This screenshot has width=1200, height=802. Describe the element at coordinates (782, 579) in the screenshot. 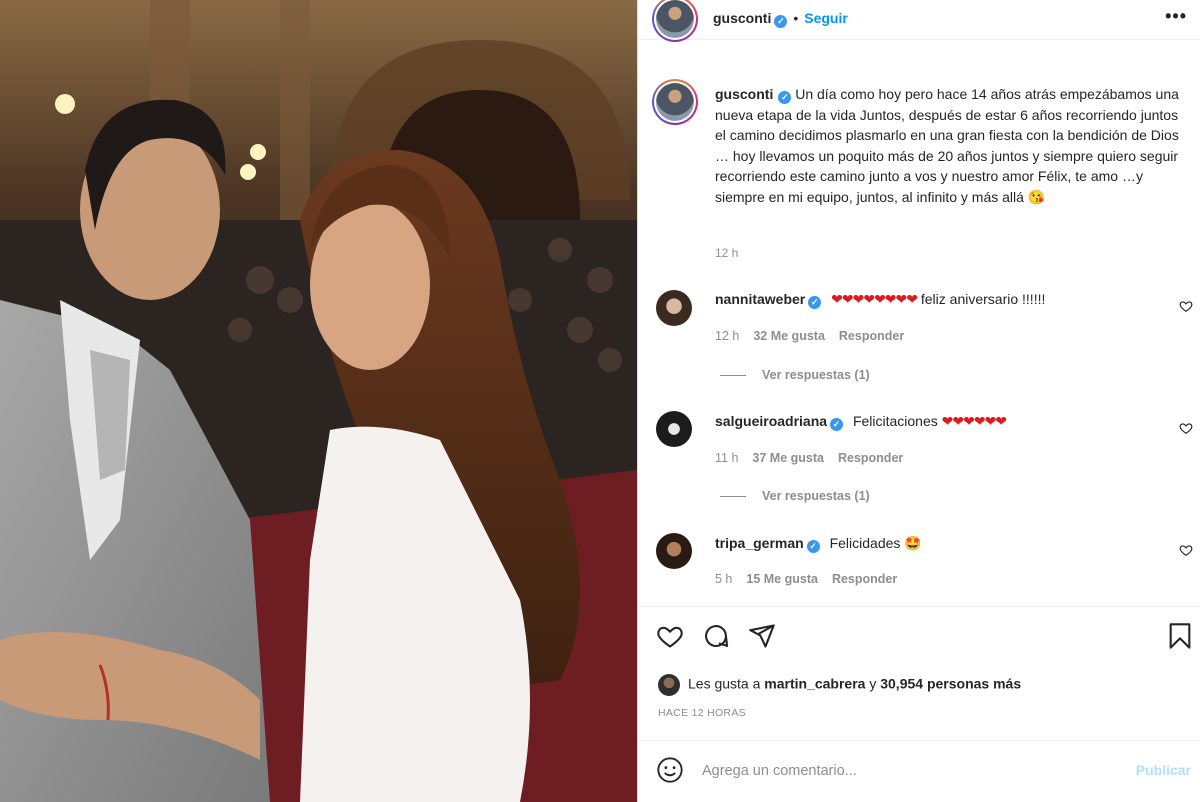

I see `comment-likes: 15 Me gusta` at that location.